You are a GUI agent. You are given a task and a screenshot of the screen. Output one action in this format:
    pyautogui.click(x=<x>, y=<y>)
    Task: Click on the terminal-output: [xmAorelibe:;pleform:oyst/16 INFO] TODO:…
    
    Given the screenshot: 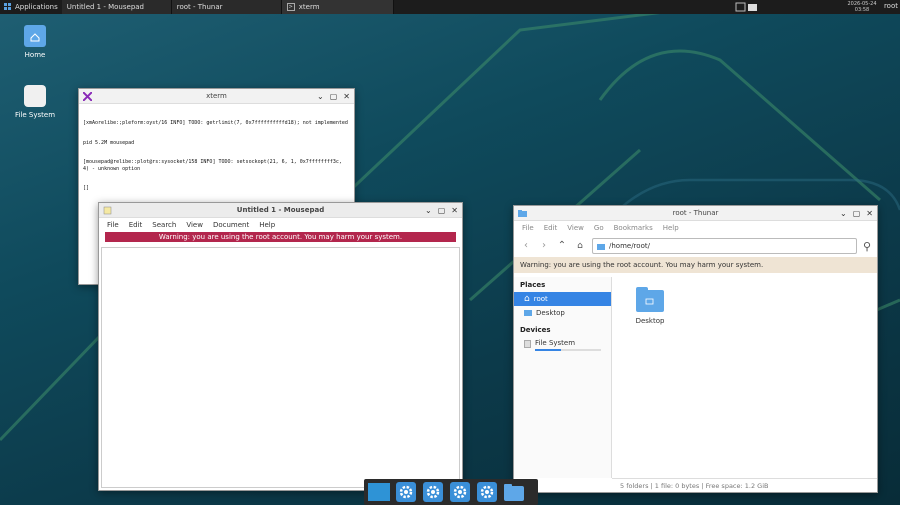 What is the action you would take?
    pyautogui.click(x=216, y=156)
    